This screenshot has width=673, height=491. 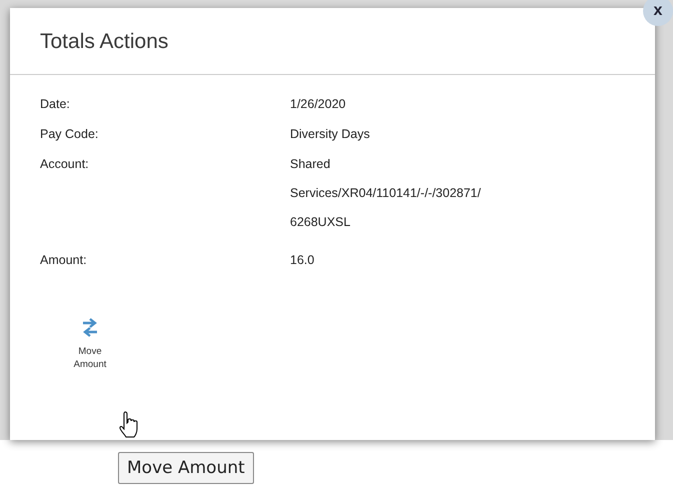 I want to click on swap-arrows-icon, so click(x=90, y=327).